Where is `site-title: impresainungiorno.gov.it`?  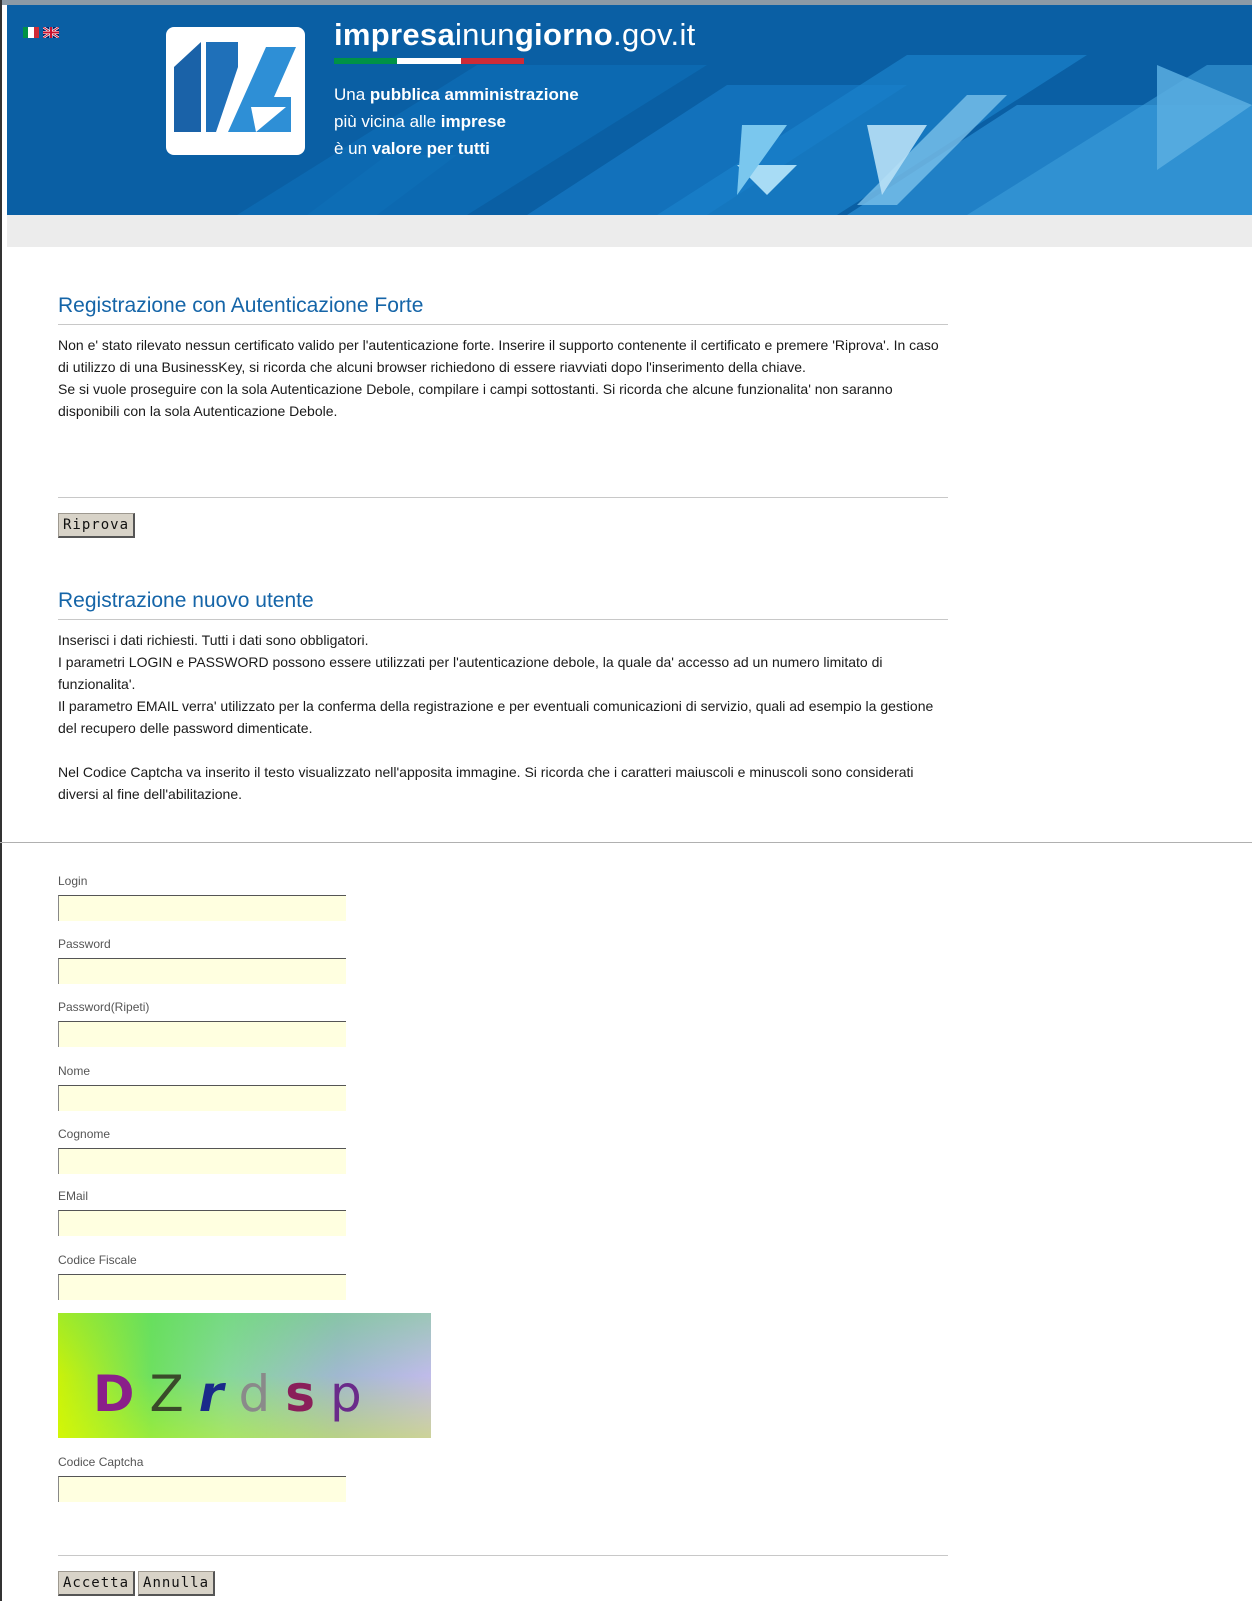
site-title: impresainungiorno.gov.it is located at coordinates (515, 35).